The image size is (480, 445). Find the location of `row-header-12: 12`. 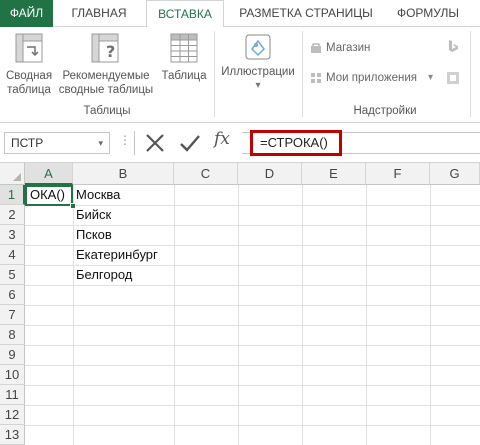

row-header-12: 12 is located at coordinates (12, 415).